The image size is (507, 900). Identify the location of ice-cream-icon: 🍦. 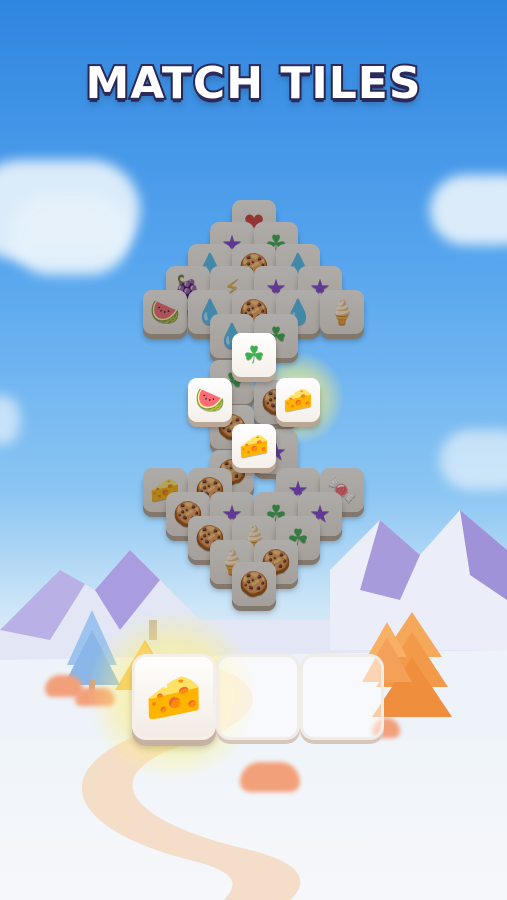
(342, 312).